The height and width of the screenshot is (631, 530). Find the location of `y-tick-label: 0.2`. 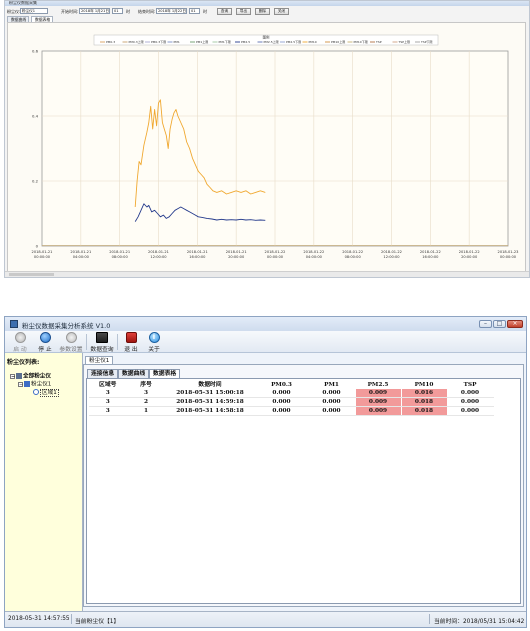

y-tick-label: 0.2 is located at coordinates (35, 181).